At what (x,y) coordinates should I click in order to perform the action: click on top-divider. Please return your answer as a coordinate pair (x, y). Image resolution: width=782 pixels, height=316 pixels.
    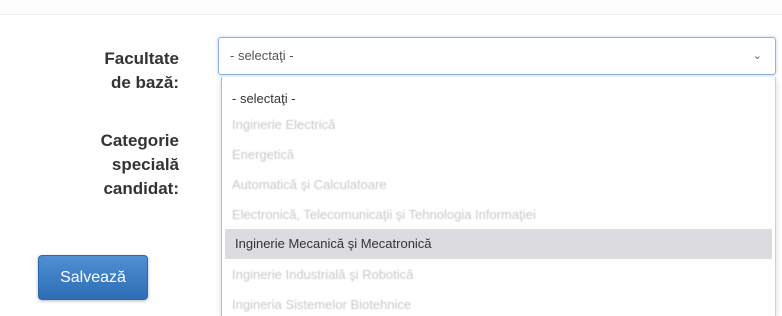
    Looking at the image, I should click on (391, 7).